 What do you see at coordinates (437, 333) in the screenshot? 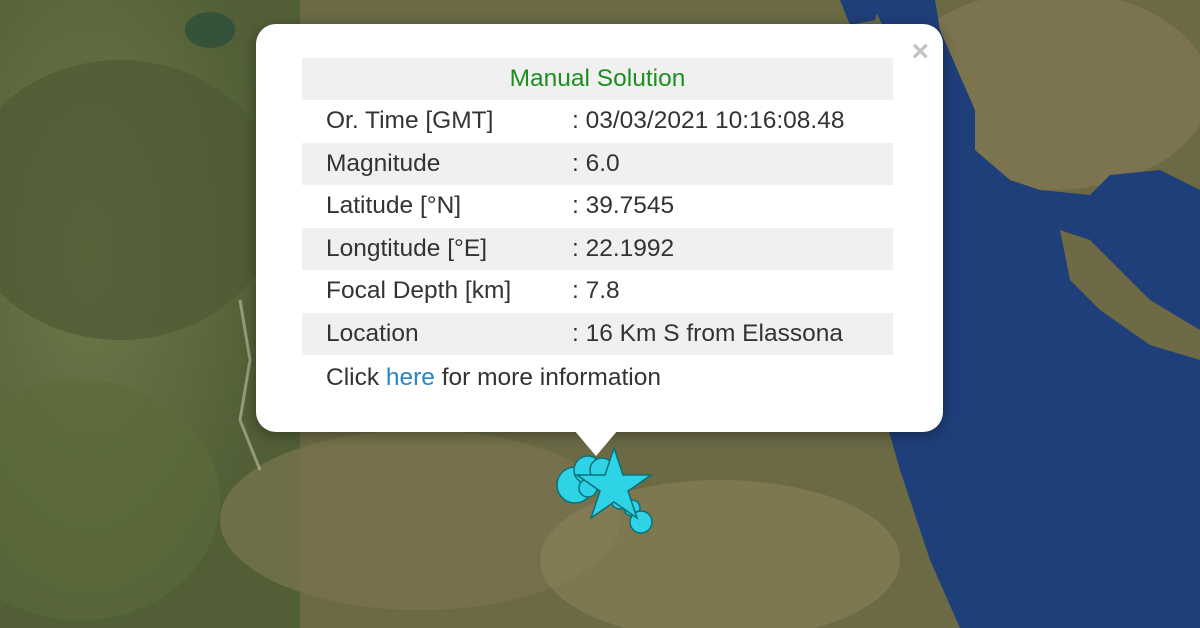
I see `row-label: Location` at bounding box center [437, 333].